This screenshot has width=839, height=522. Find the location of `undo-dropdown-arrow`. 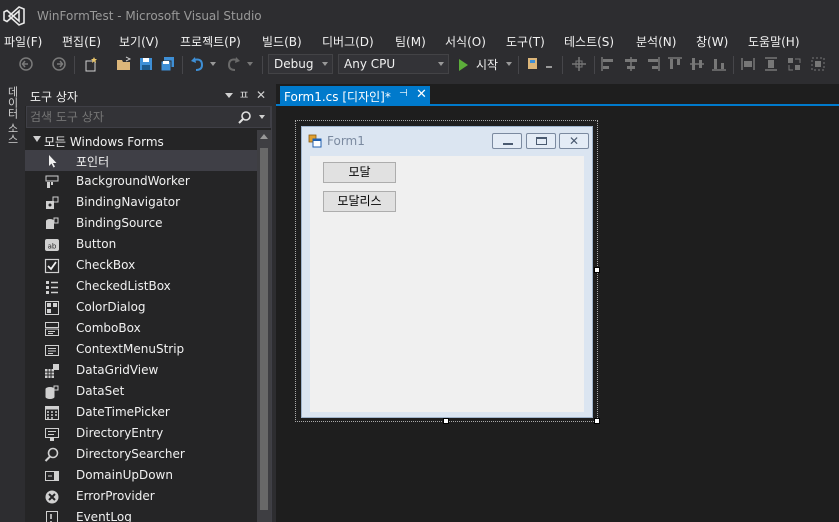

undo-dropdown-arrow is located at coordinates (213, 64).